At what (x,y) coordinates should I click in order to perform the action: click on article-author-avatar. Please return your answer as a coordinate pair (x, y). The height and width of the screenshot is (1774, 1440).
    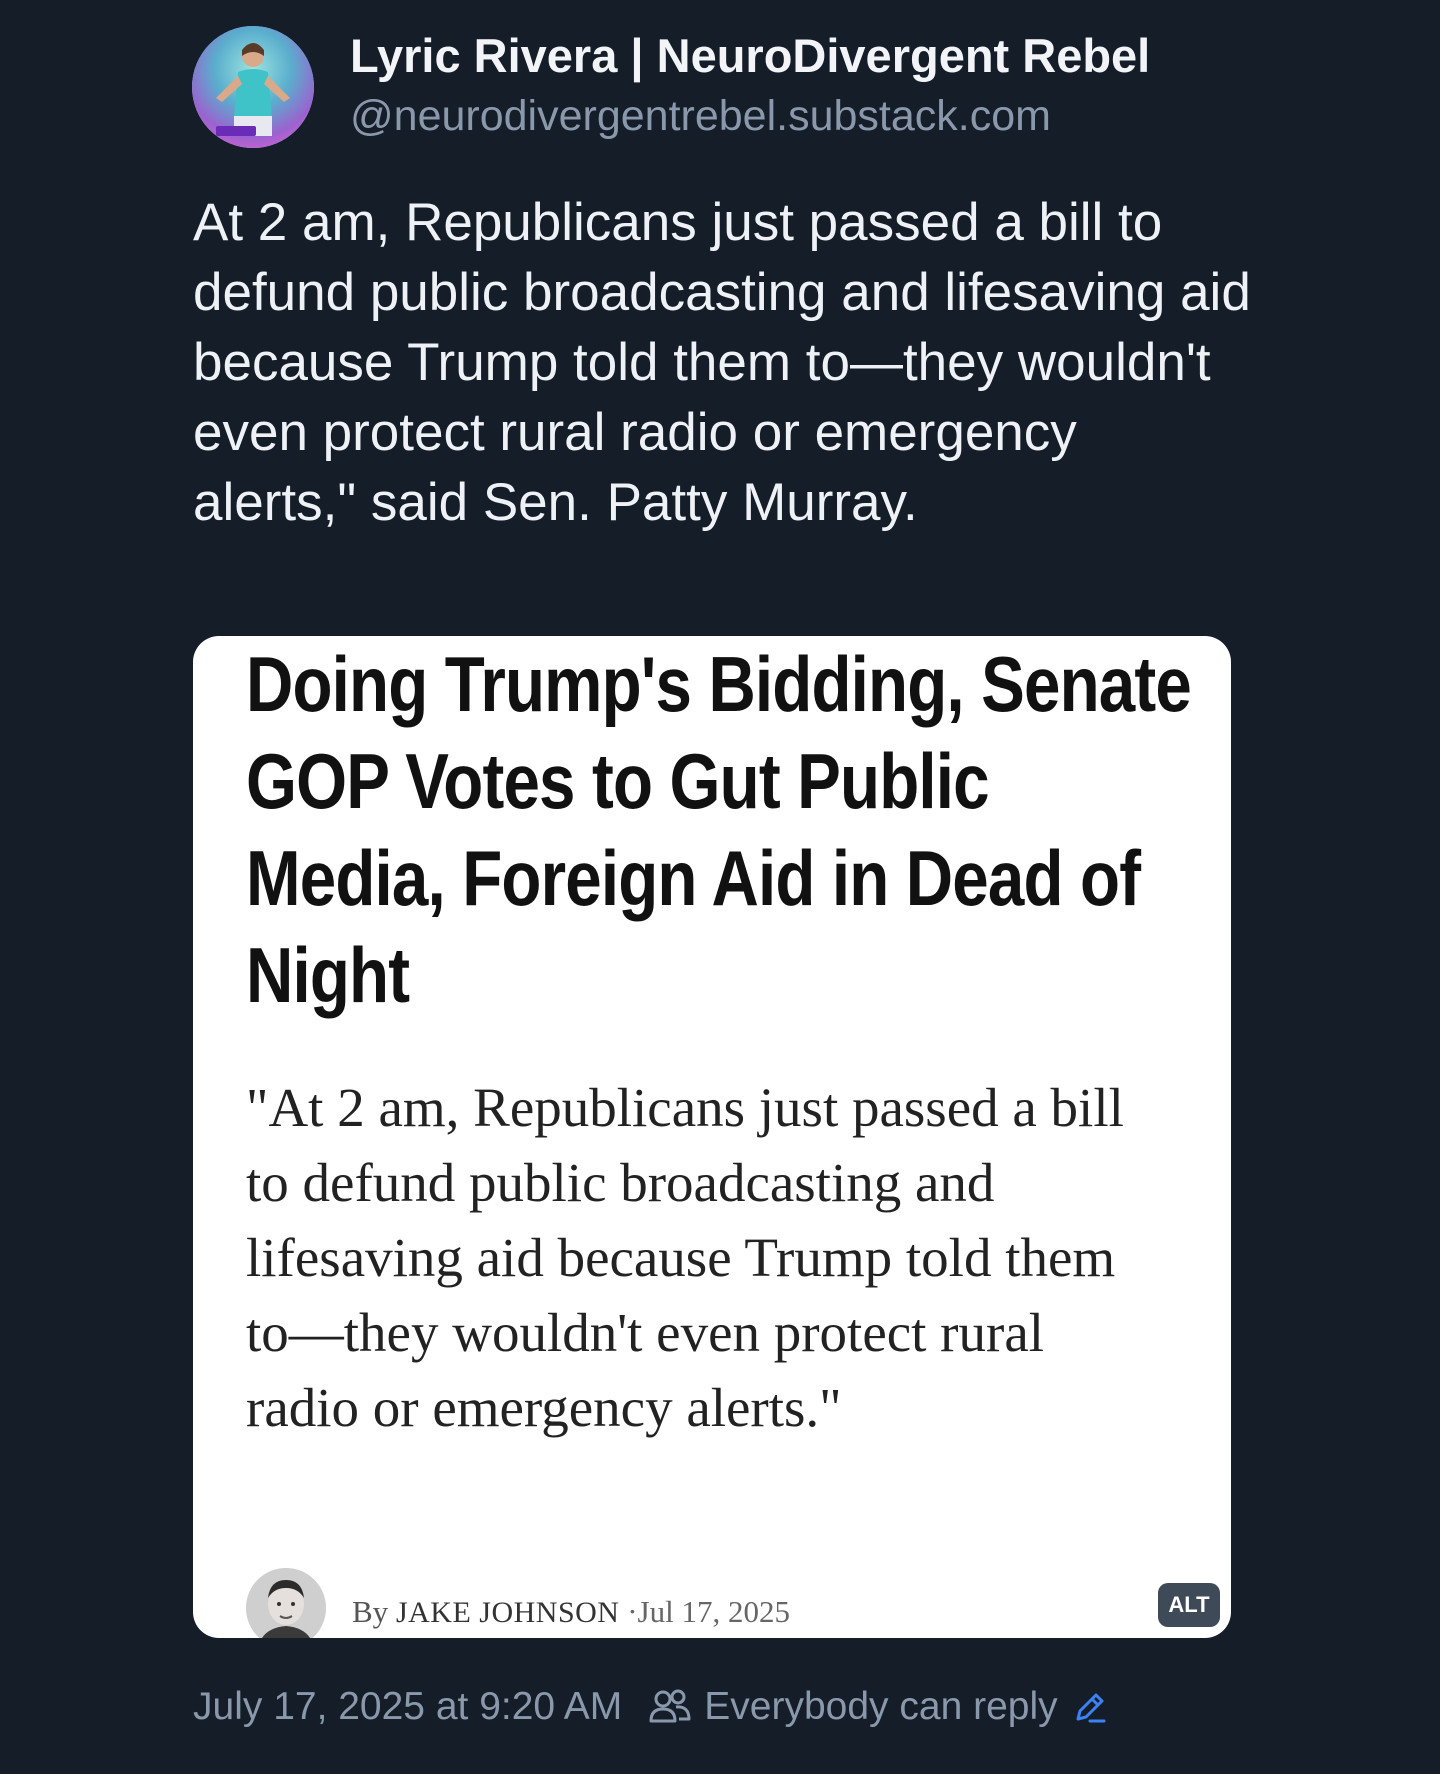
    Looking at the image, I should click on (286, 1603).